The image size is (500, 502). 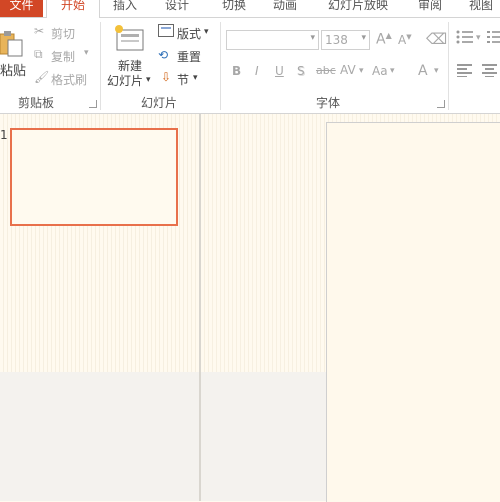 What do you see at coordinates (12, 44) in the screenshot?
I see `paste-icon` at bounding box center [12, 44].